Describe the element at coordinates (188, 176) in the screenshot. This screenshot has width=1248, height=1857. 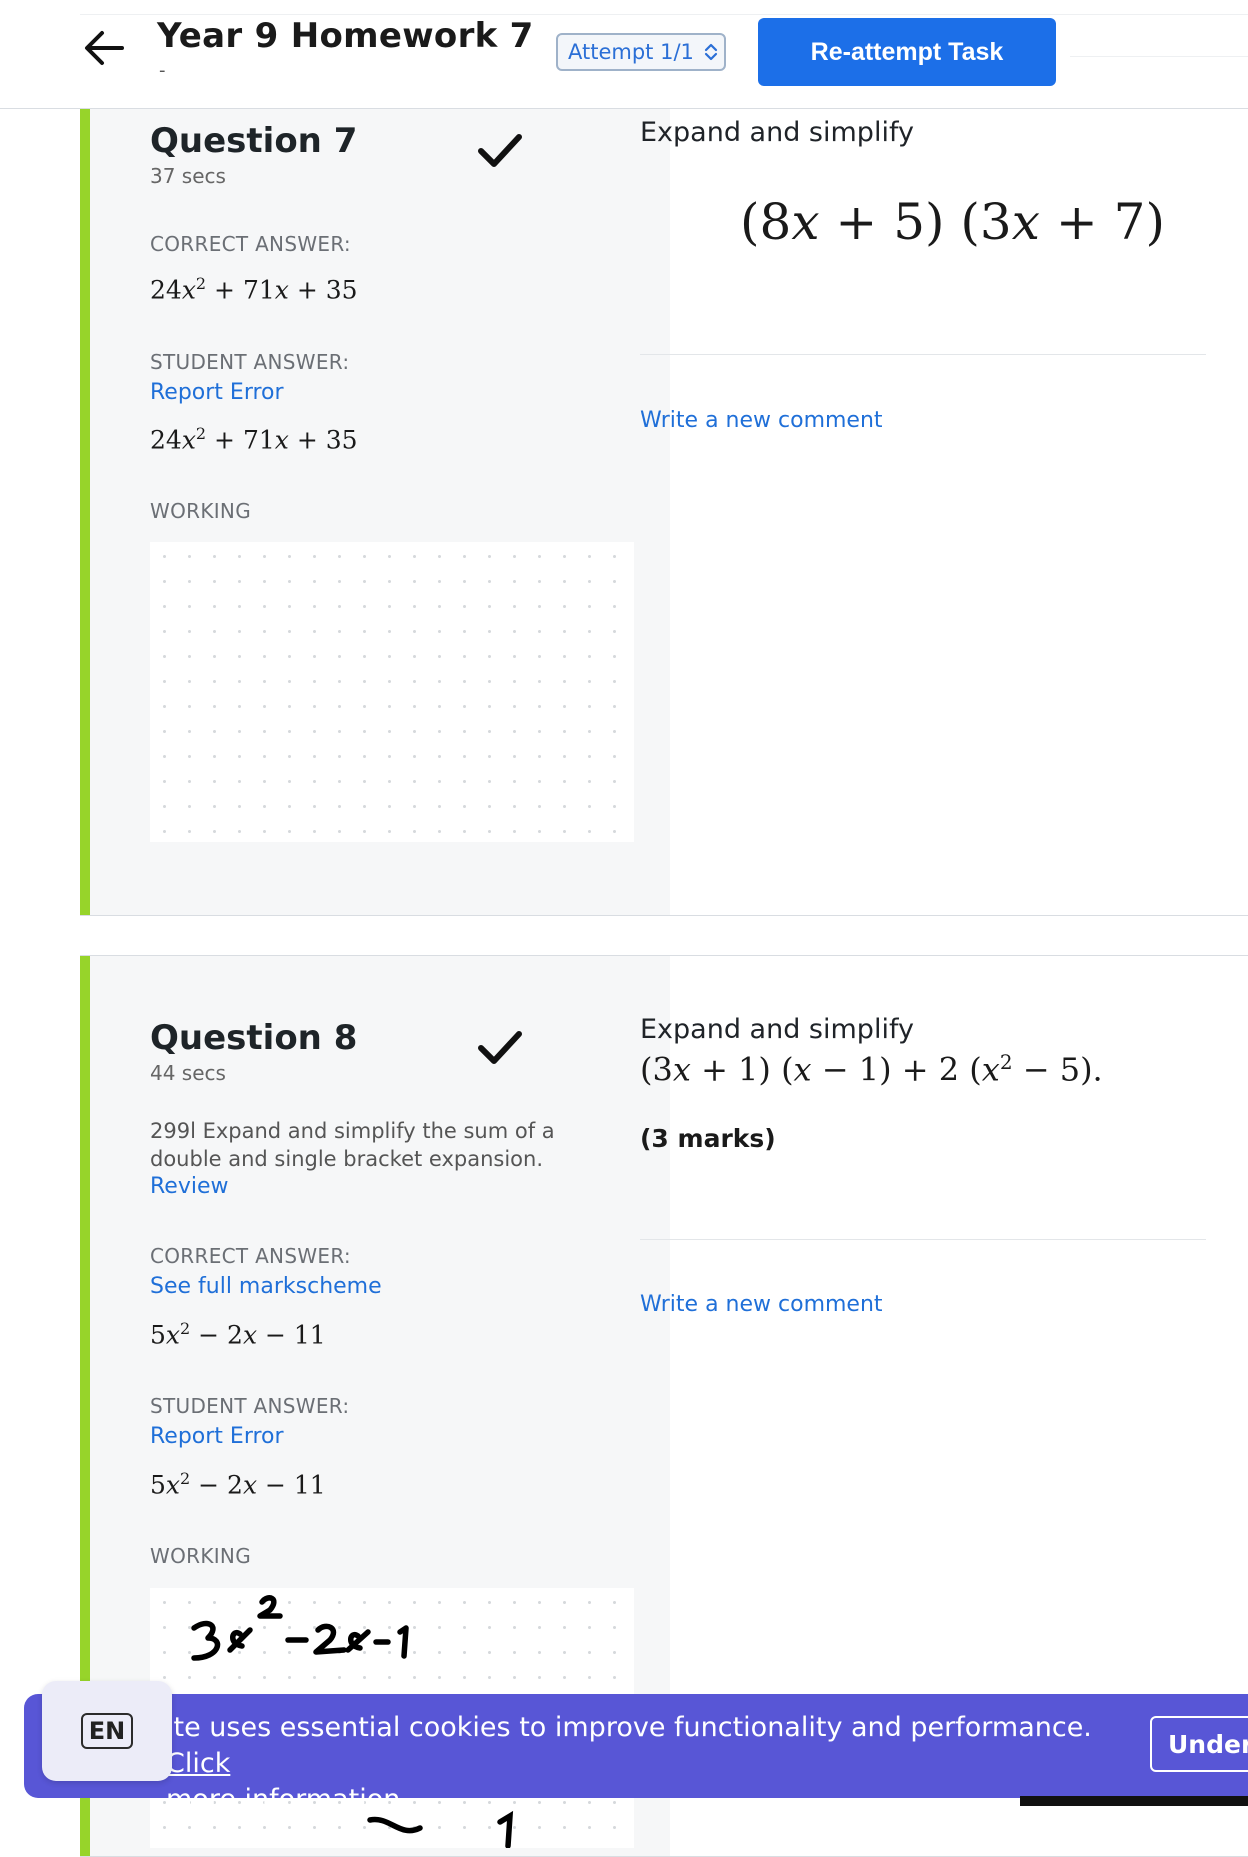
I see `question-time: 37 secs` at that location.